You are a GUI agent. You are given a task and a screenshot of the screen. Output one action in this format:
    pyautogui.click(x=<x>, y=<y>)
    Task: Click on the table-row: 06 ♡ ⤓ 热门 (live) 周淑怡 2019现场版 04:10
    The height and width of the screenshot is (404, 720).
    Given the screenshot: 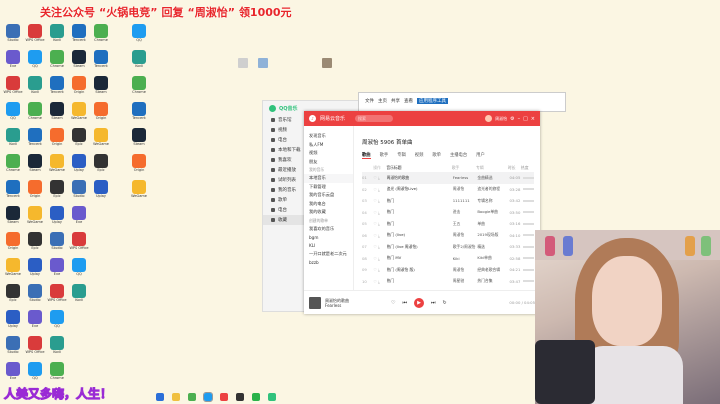 What is the action you would take?
    pyautogui.click(x=448, y=236)
    